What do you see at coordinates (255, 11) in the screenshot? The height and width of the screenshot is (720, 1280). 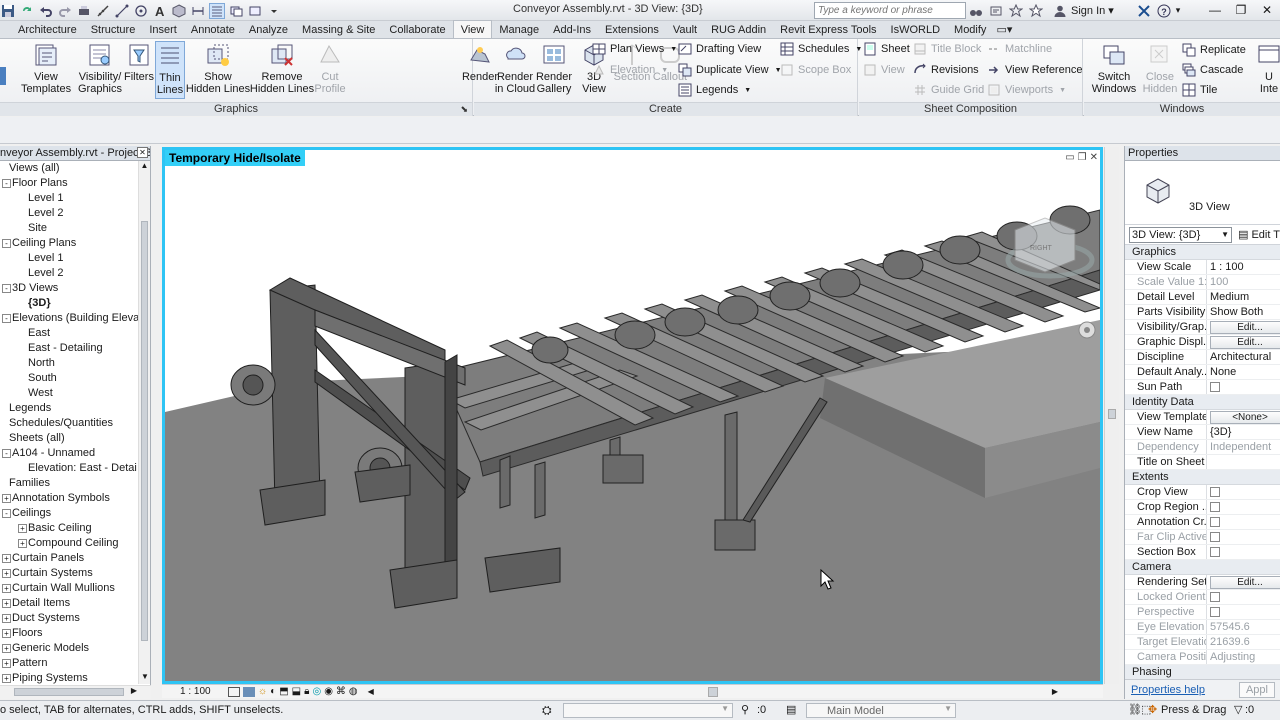 I see `switch-windows-icon` at bounding box center [255, 11].